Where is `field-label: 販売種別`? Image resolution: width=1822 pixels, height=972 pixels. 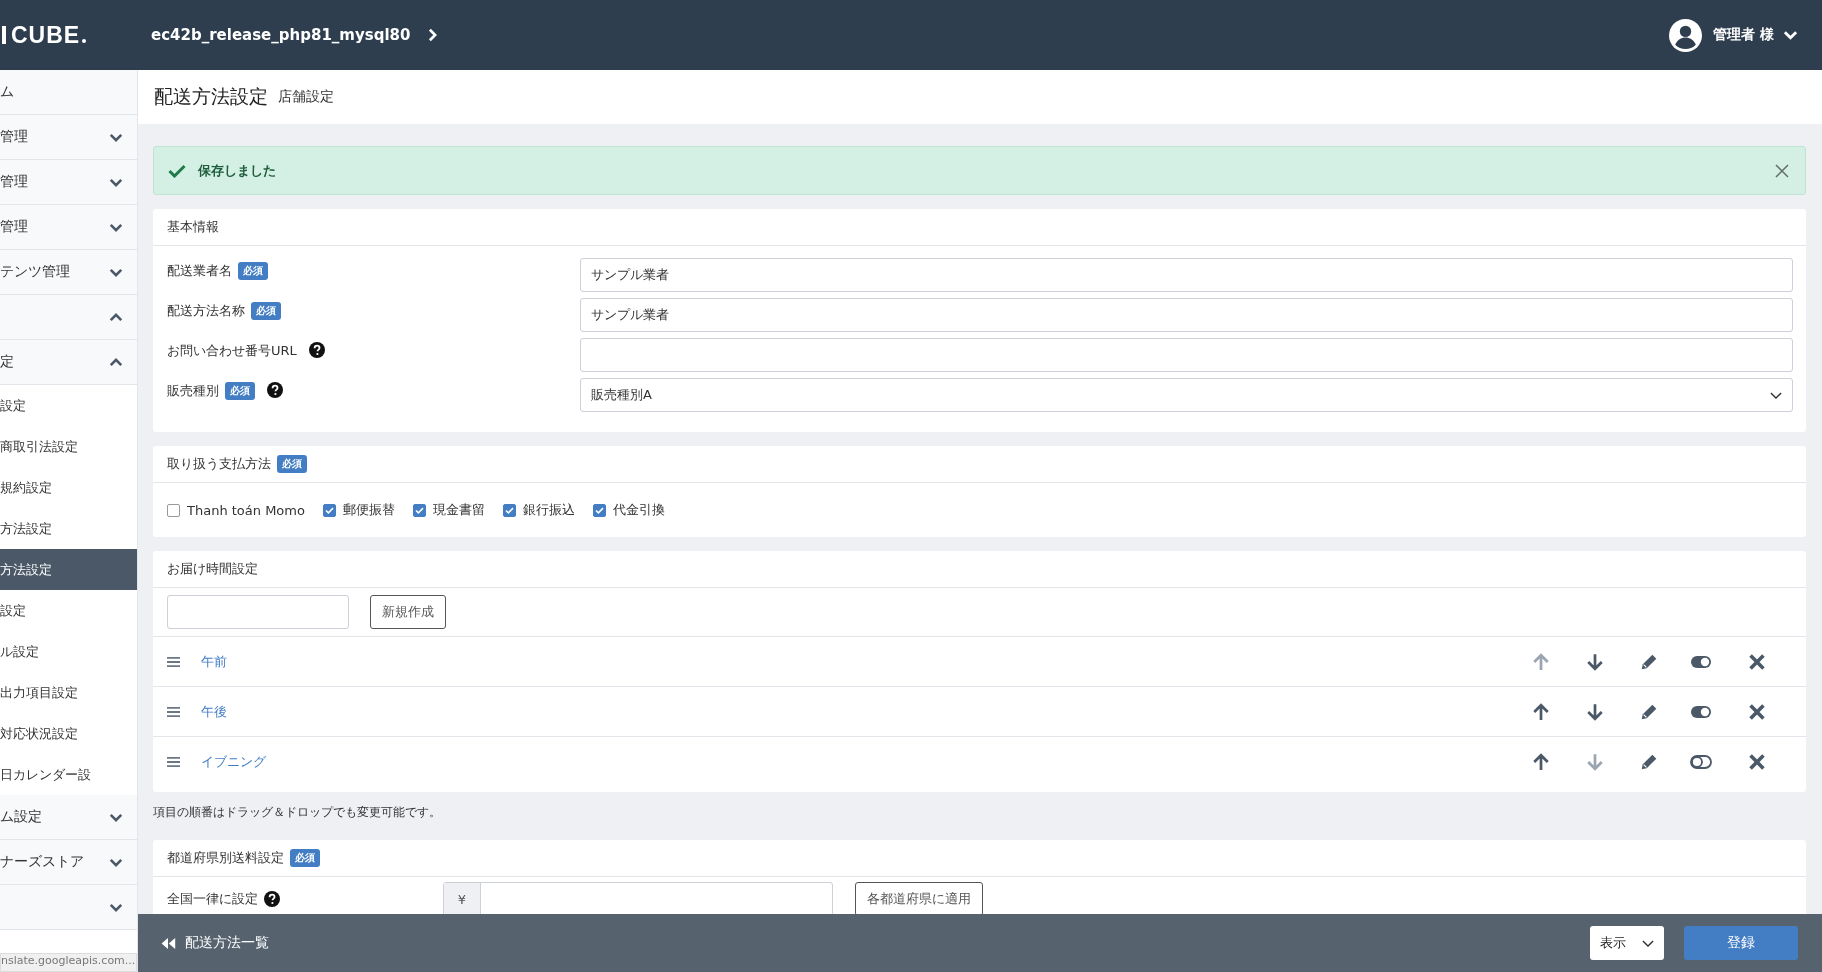
field-label: 販売種別 is located at coordinates (193, 391).